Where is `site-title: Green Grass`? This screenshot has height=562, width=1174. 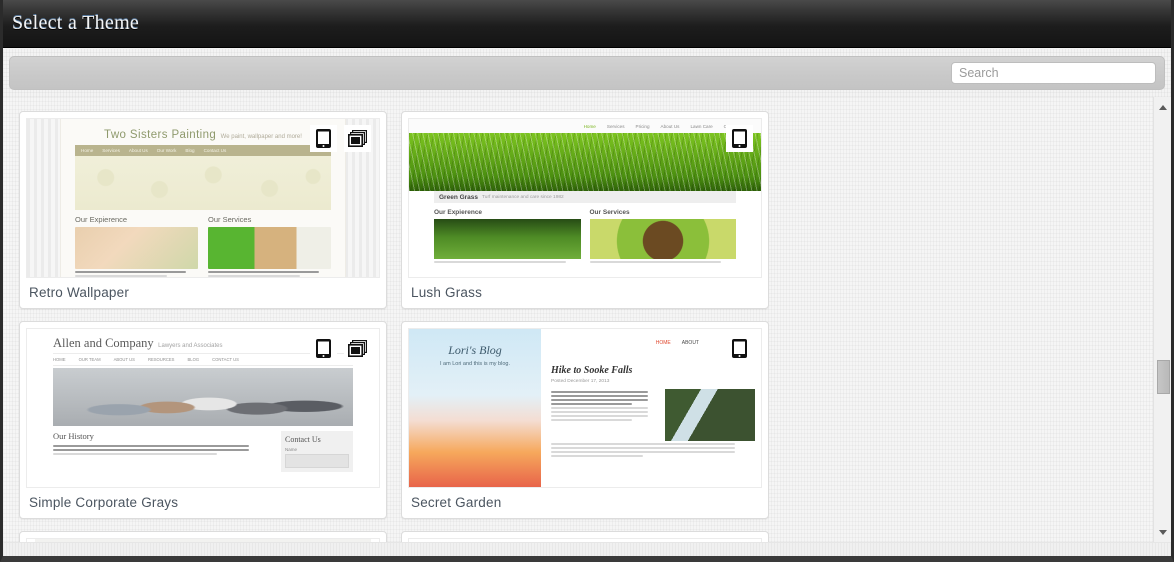
site-title: Green Grass is located at coordinates (459, 197).